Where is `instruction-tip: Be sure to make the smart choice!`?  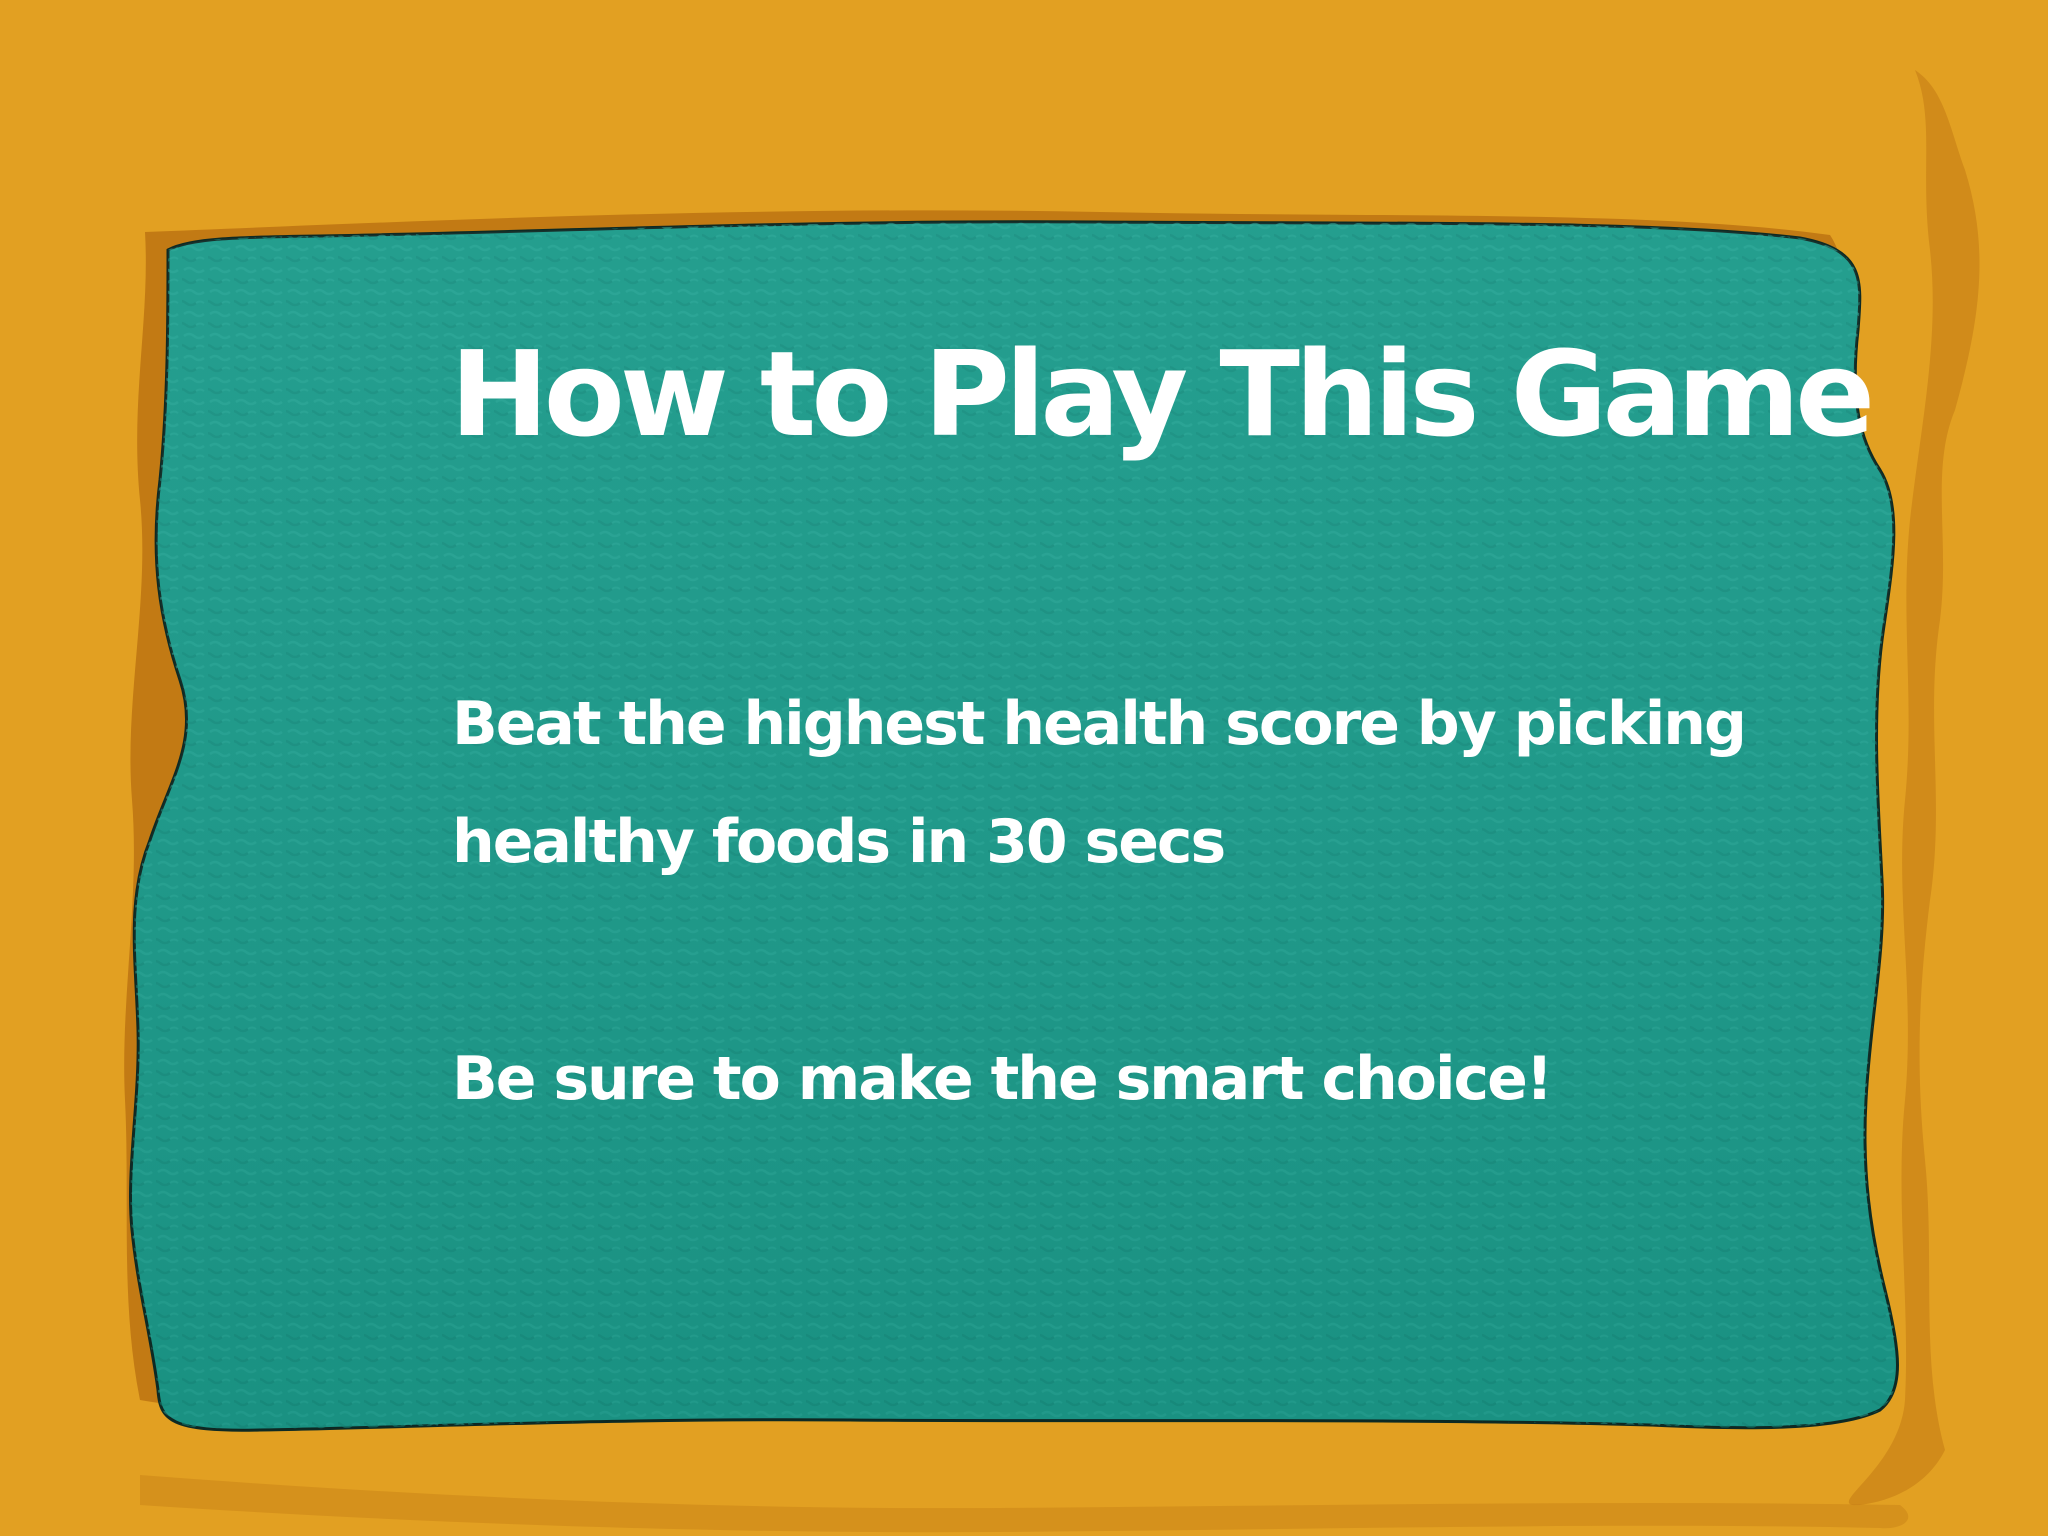
instruction-tip: Be sure to make the smart choice! is located at coordinates (1002, 1079).